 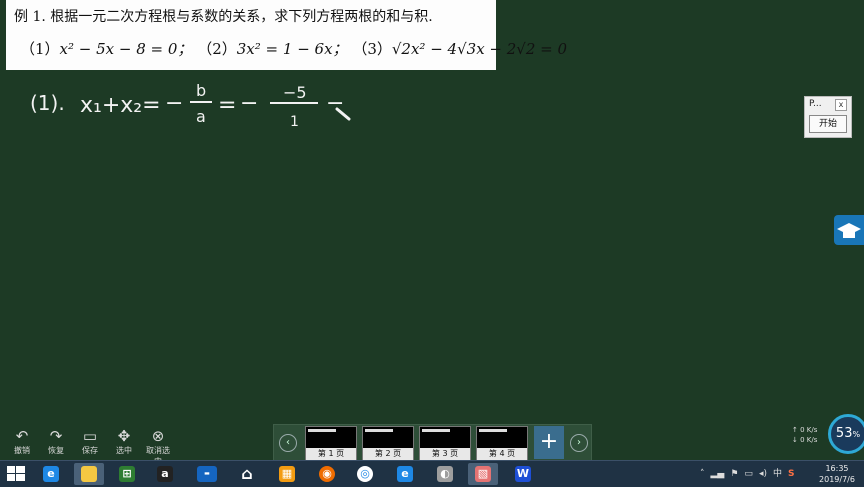 I want to click on eq3: √2x² − 4√3x − 2√2 = 0, so click(x=479, y=49).